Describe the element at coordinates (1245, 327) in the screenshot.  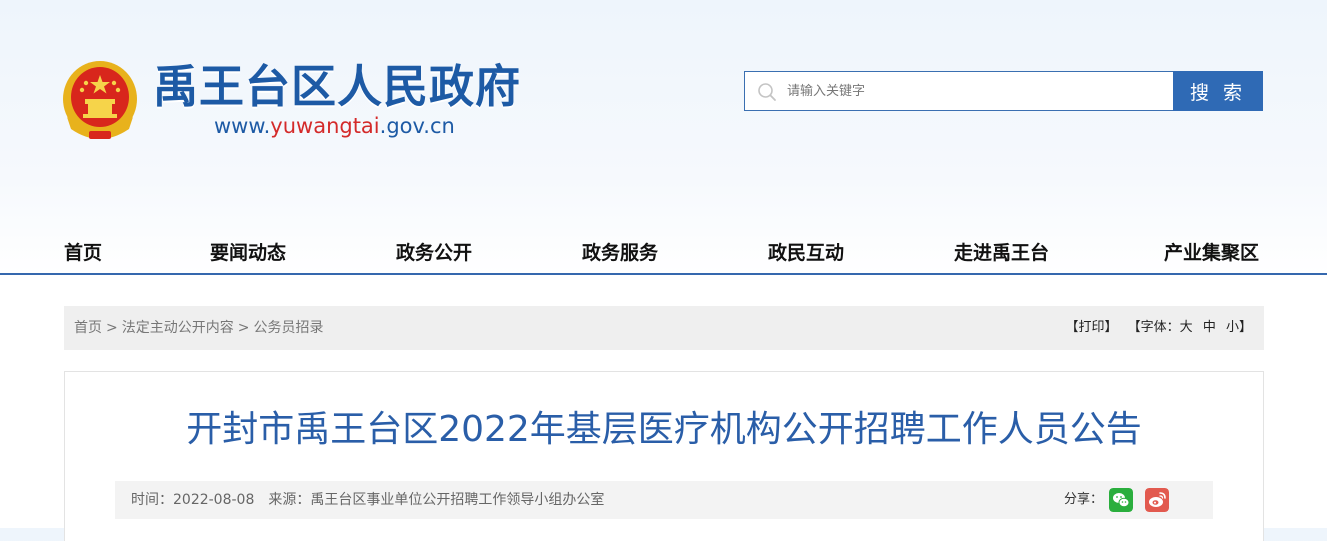
I see `font-size-close: 】` at that location.